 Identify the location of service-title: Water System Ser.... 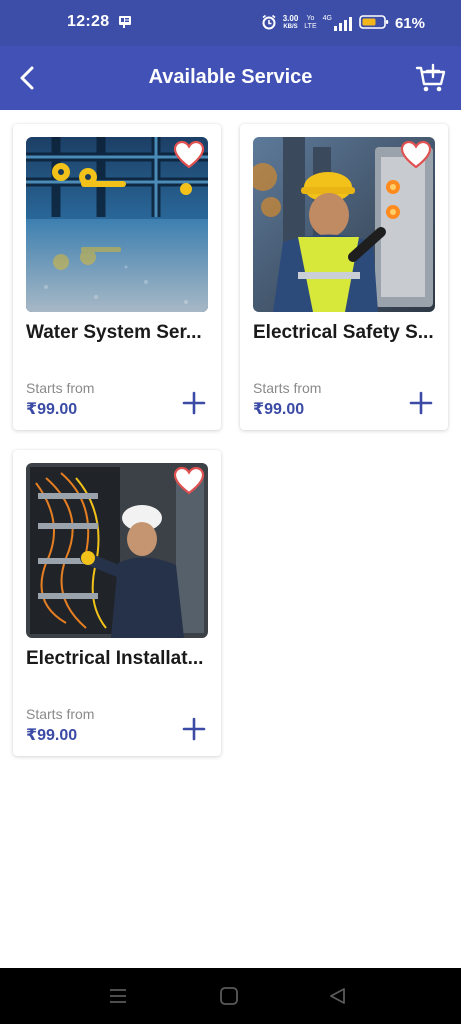
(114, 332).